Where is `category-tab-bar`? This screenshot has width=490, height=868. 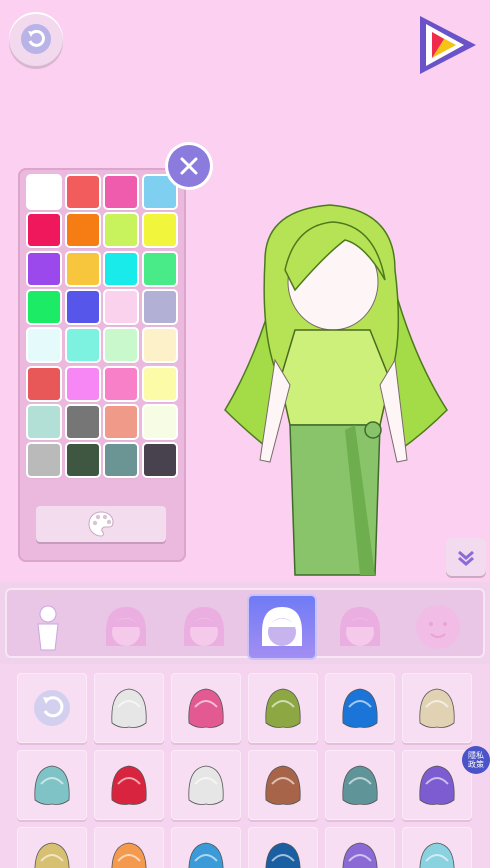
category-tab-bar is located at coordinates (245, 623).